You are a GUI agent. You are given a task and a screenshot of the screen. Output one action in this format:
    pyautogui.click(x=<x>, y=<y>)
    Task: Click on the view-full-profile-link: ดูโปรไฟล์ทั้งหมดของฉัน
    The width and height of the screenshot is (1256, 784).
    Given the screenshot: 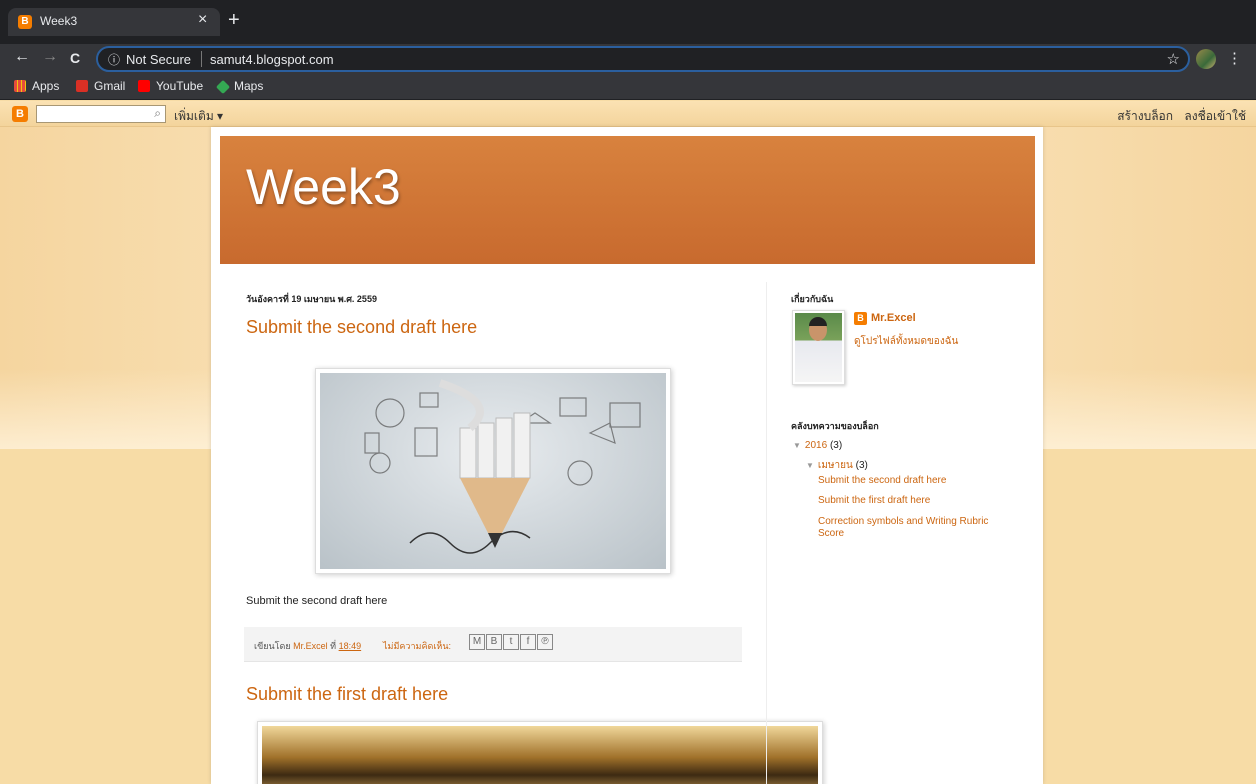 What is the action you would take?
    pyautogui.click(x=906, y=341)
    